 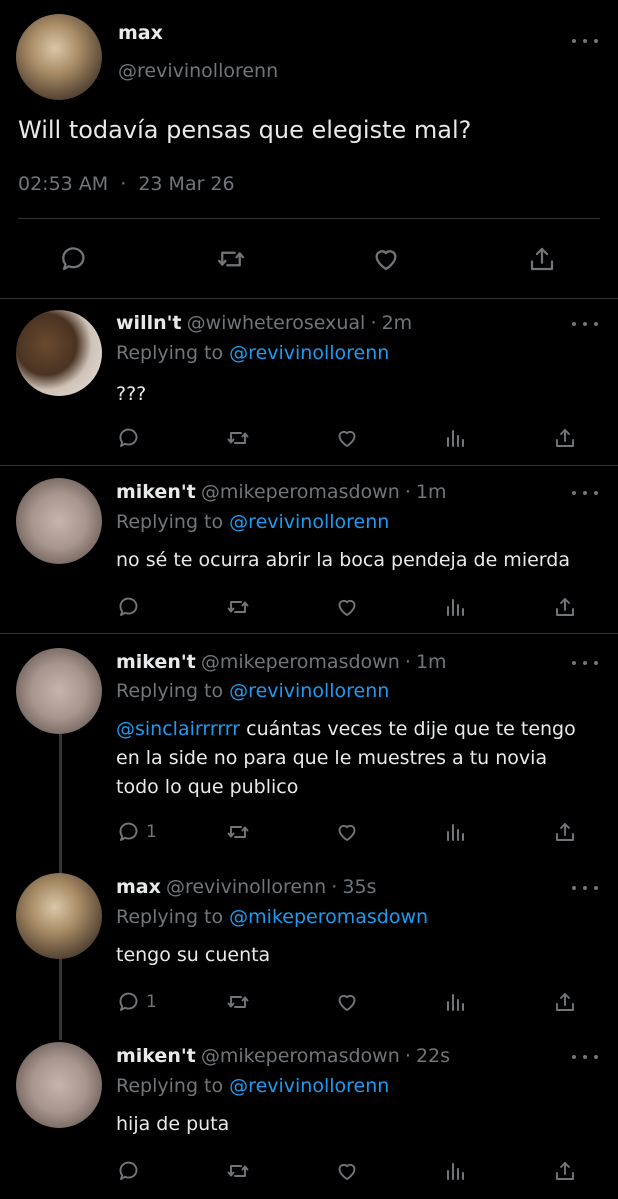 What do you see at coordinates (433, 1056) in the screenshot?
I see `reply-time: 22s` at bounding box center [433, 1056].